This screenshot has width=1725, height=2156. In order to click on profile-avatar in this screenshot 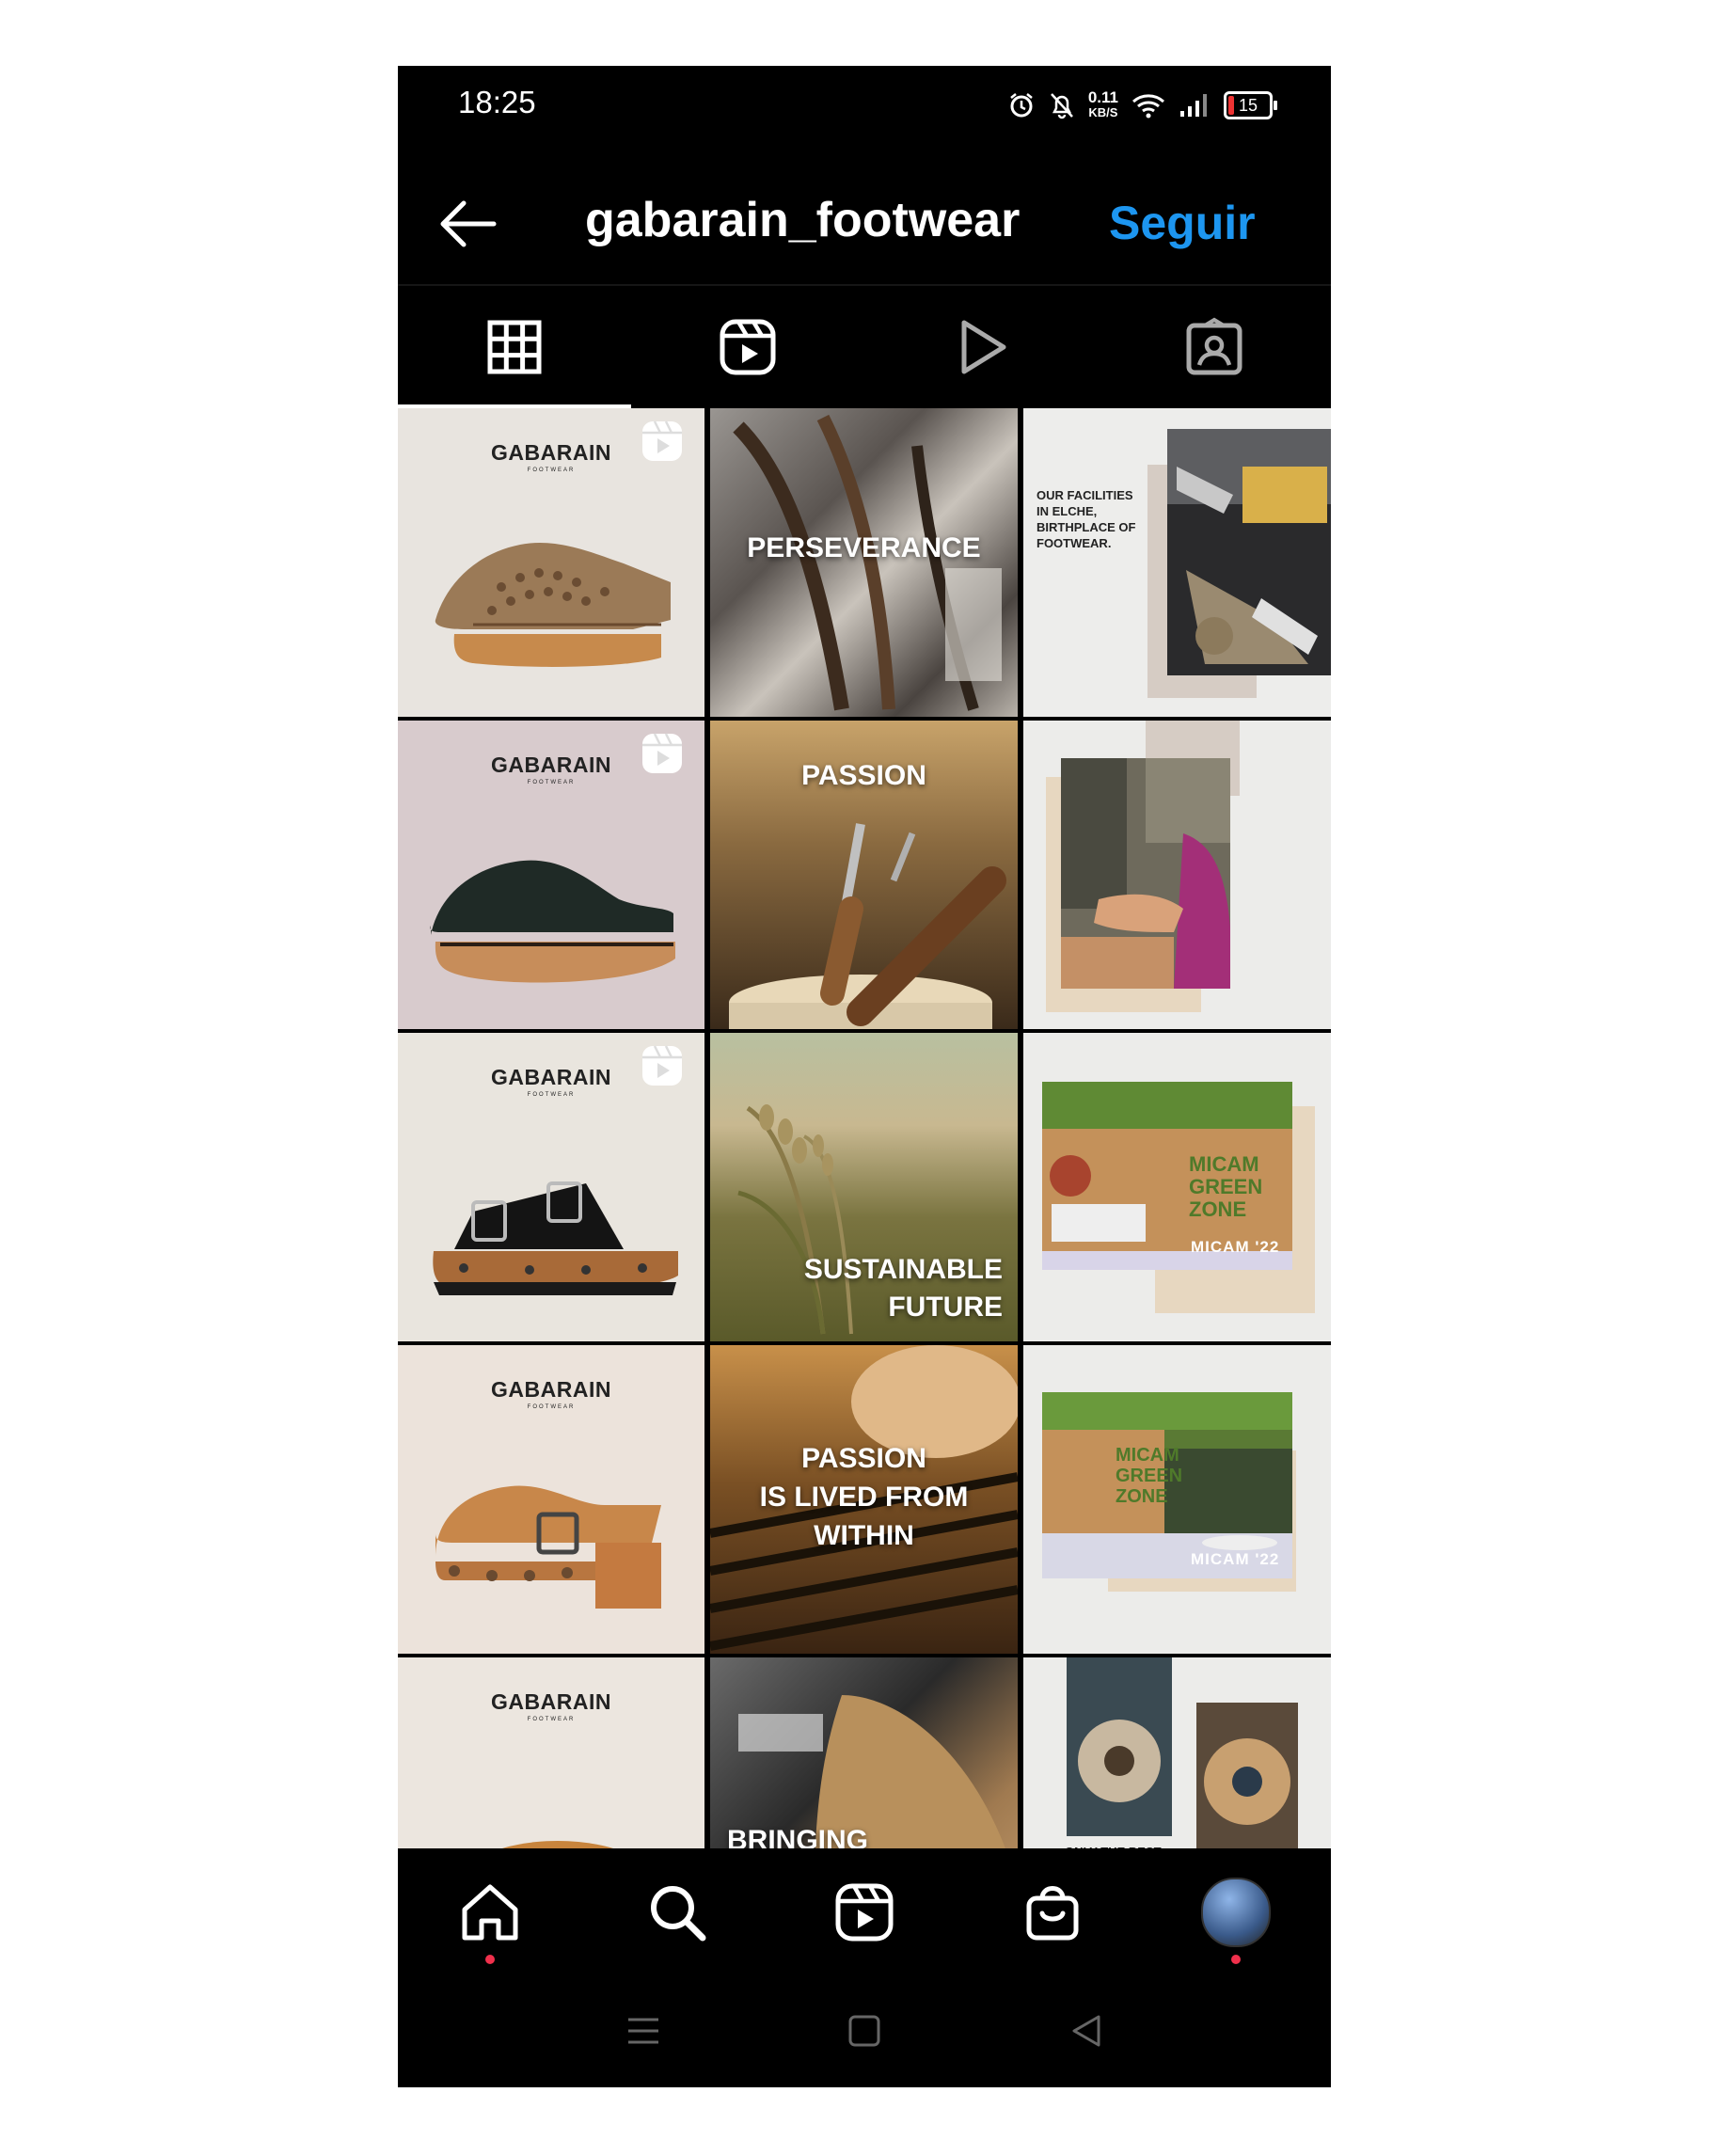, I will do `click(1236, 1912)`.